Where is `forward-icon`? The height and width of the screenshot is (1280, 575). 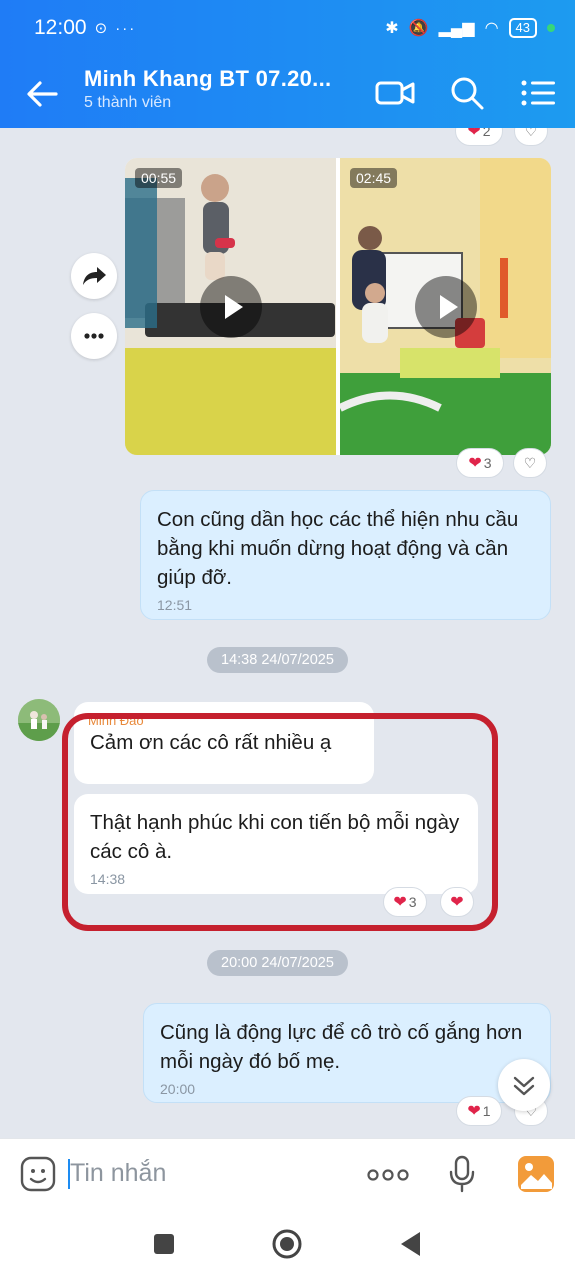
forward-icon is located at coordinates (94, 276).